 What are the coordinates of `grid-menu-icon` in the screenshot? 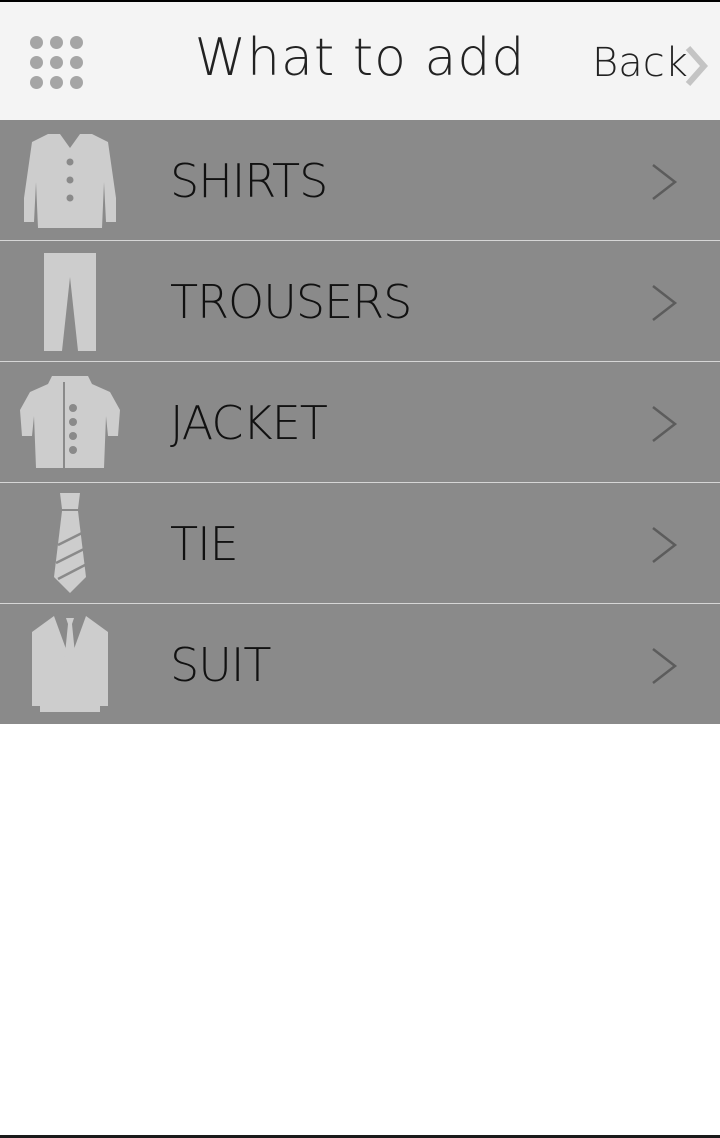 It's located at (58, 62).